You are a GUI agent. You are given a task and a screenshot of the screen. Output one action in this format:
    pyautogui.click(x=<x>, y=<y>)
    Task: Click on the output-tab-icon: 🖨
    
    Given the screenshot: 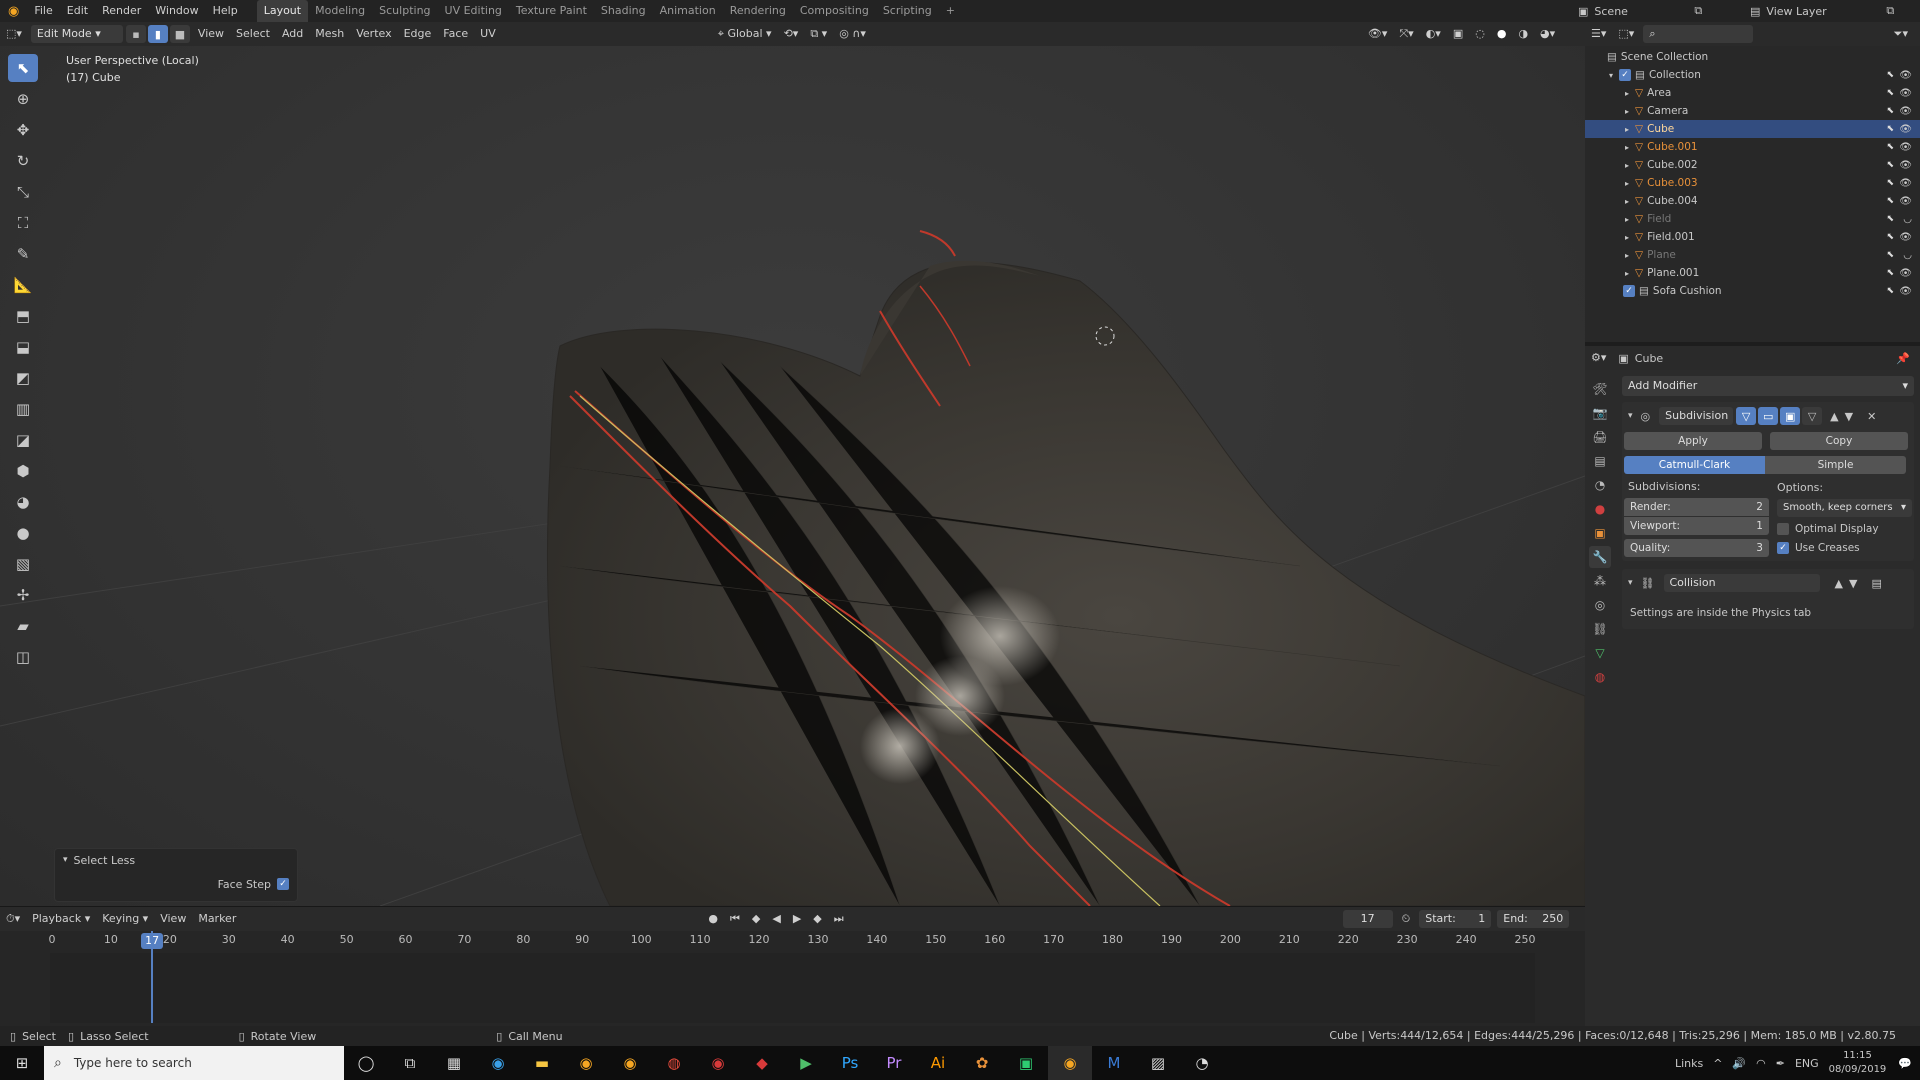 What is the action you would take?
    pyautogui.click(x=1600, y=437)
    